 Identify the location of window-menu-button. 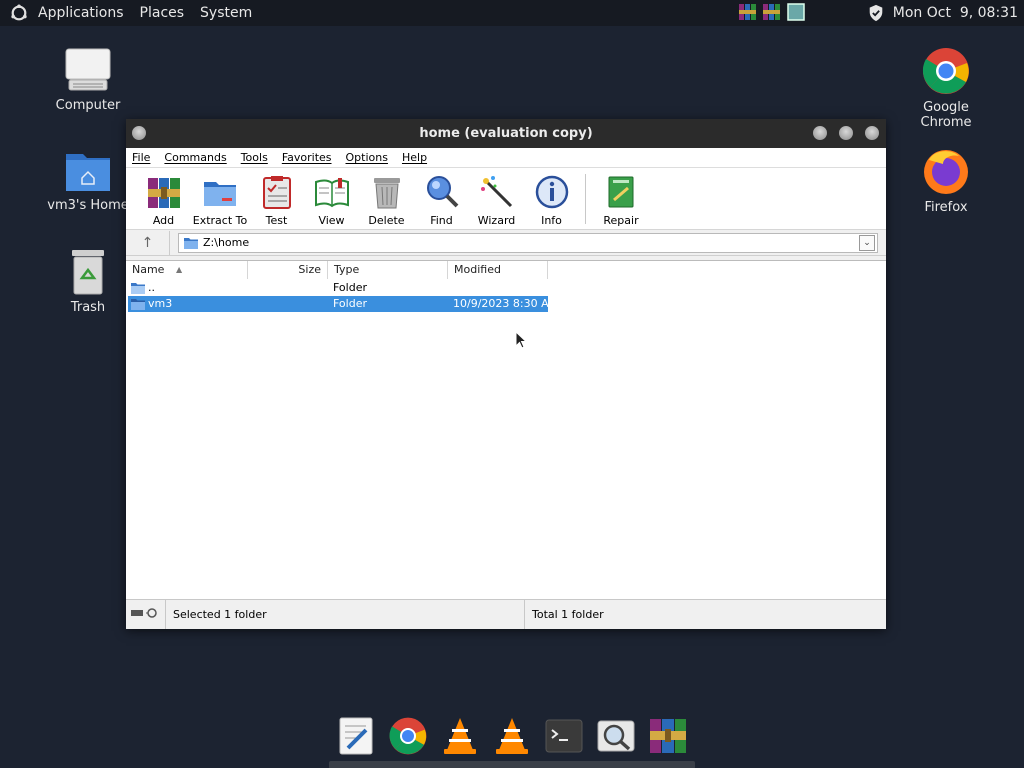
(139, 133).